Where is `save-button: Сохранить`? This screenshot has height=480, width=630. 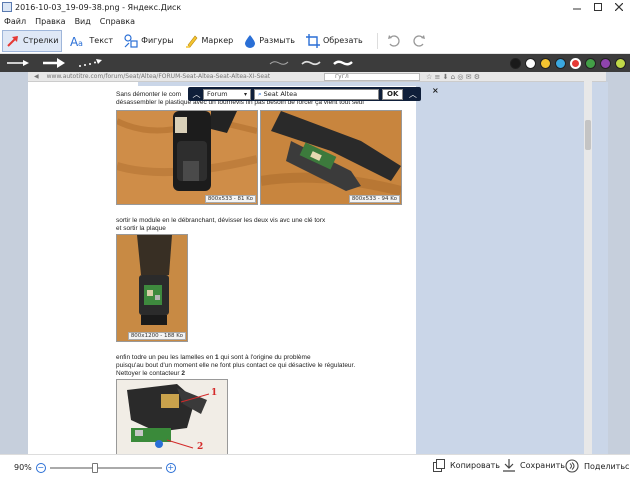
save-button: Сохранить is located at coordinates (534, 465).